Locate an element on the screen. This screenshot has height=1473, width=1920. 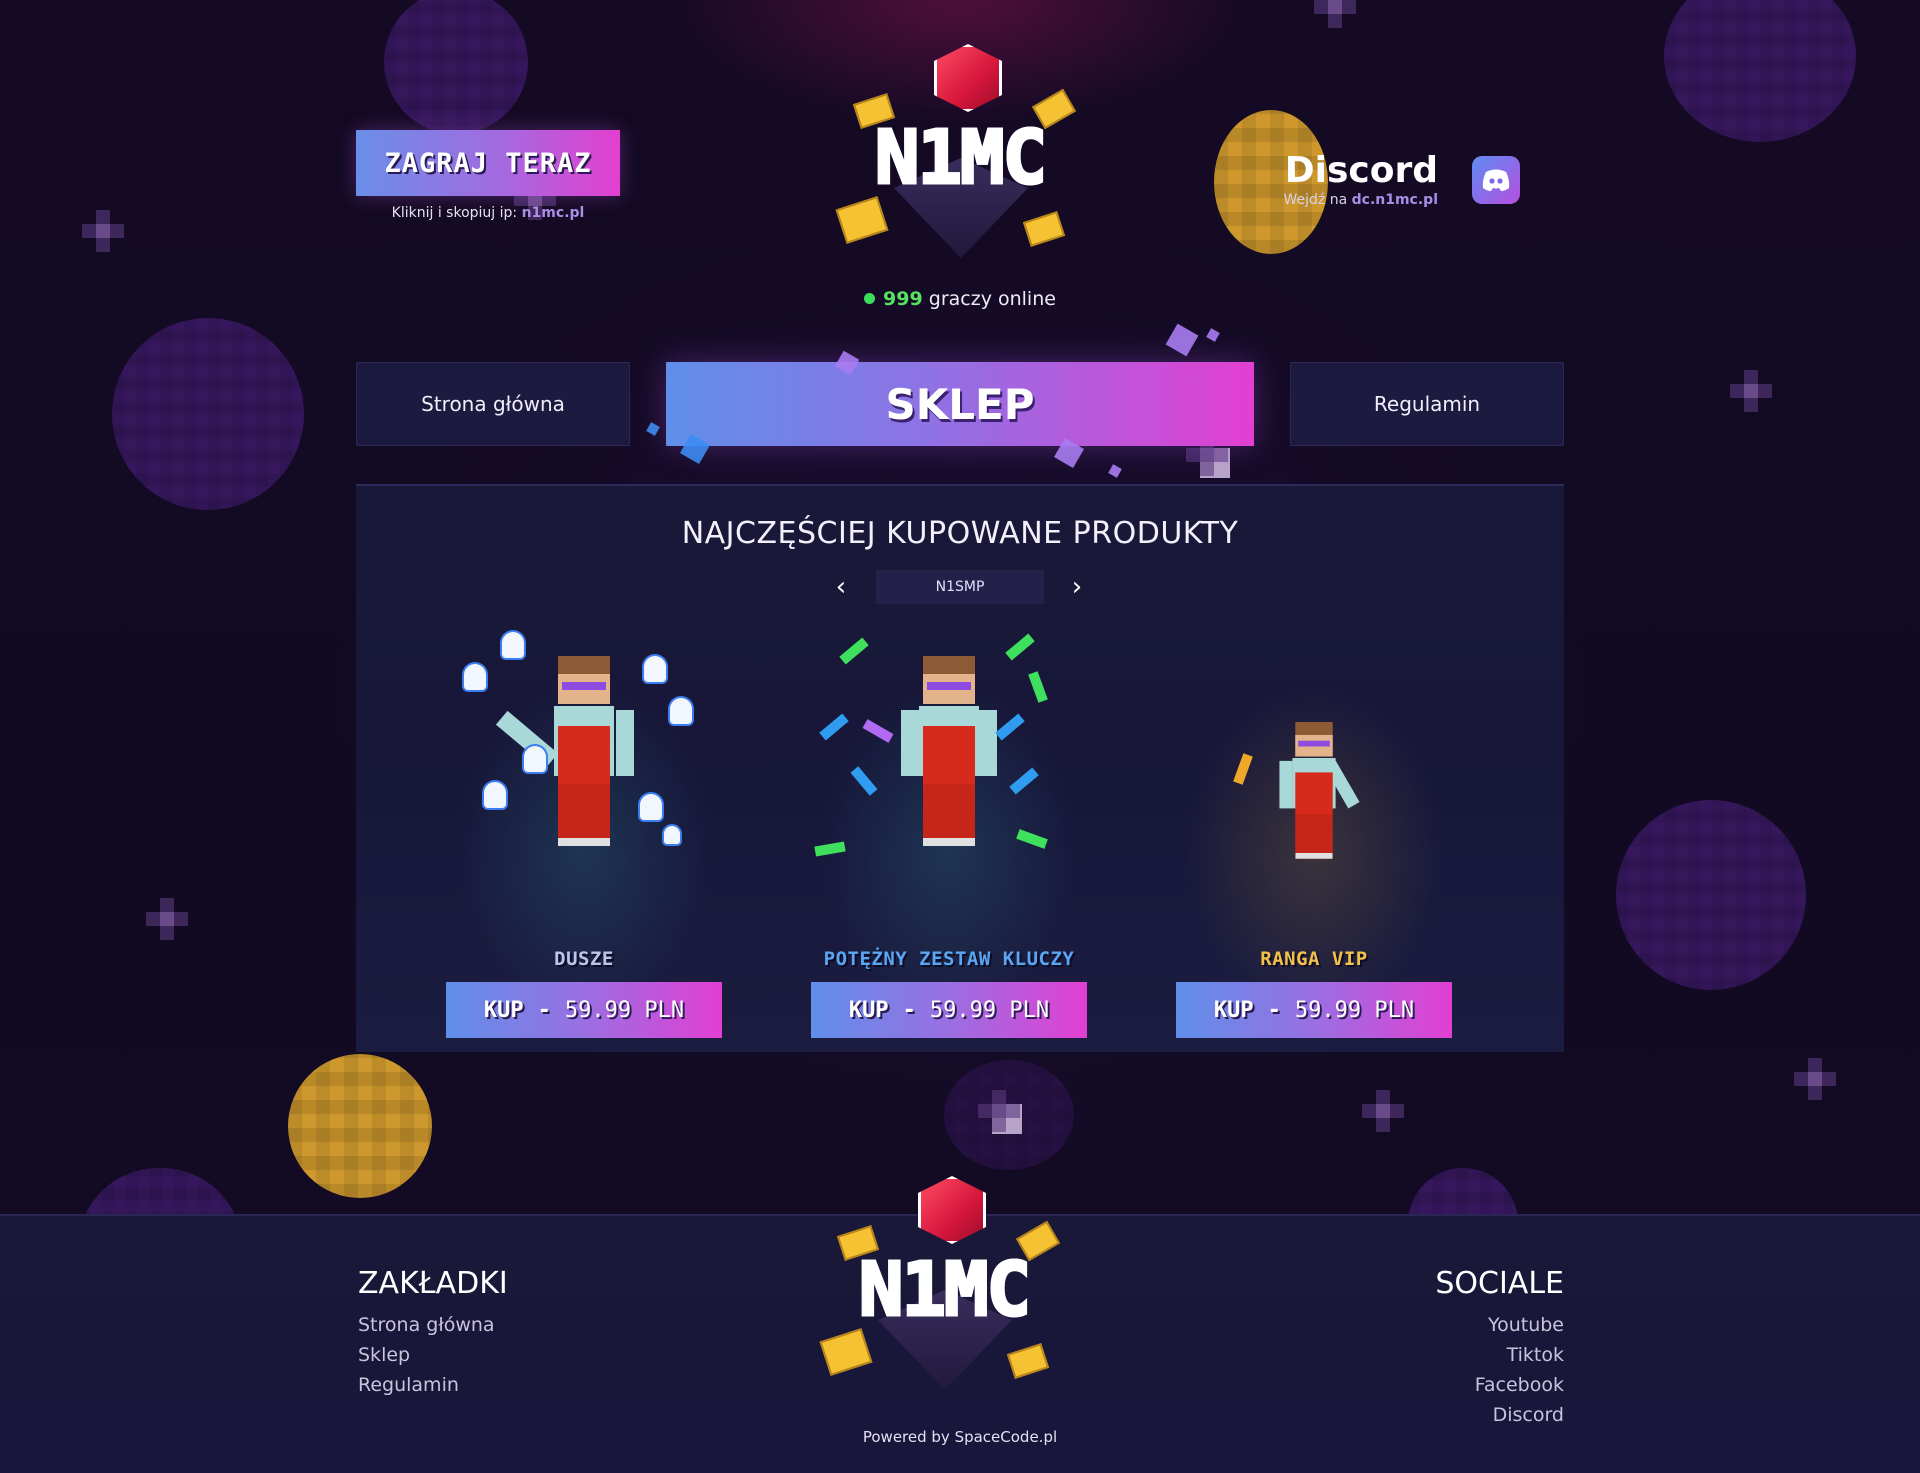
footer-link-youtube: Youtube is located at coordinates (1526, 1325).